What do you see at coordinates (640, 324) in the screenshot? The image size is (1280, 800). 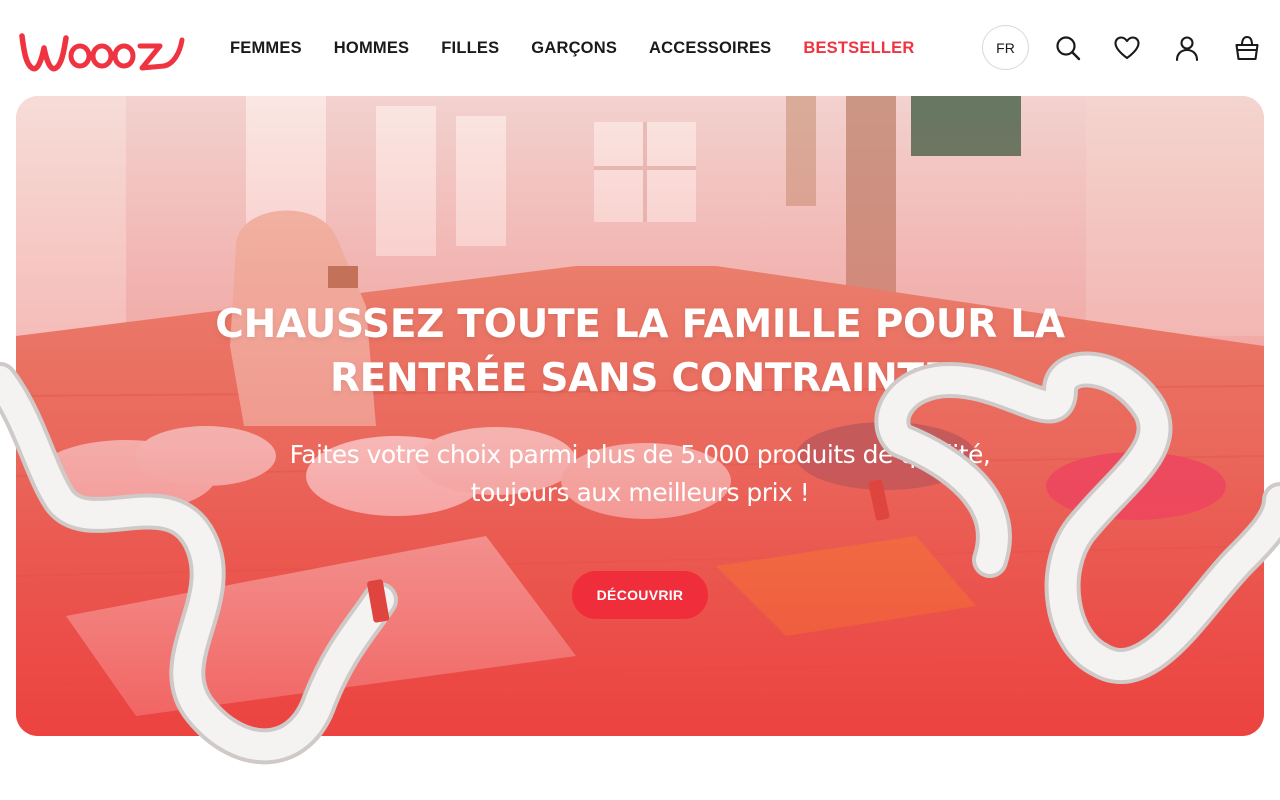 I see `hero-title-line-1: CHAUSSEZ TOUTE LA FAMILLE POUR LA` at bounding box center [640, 324].